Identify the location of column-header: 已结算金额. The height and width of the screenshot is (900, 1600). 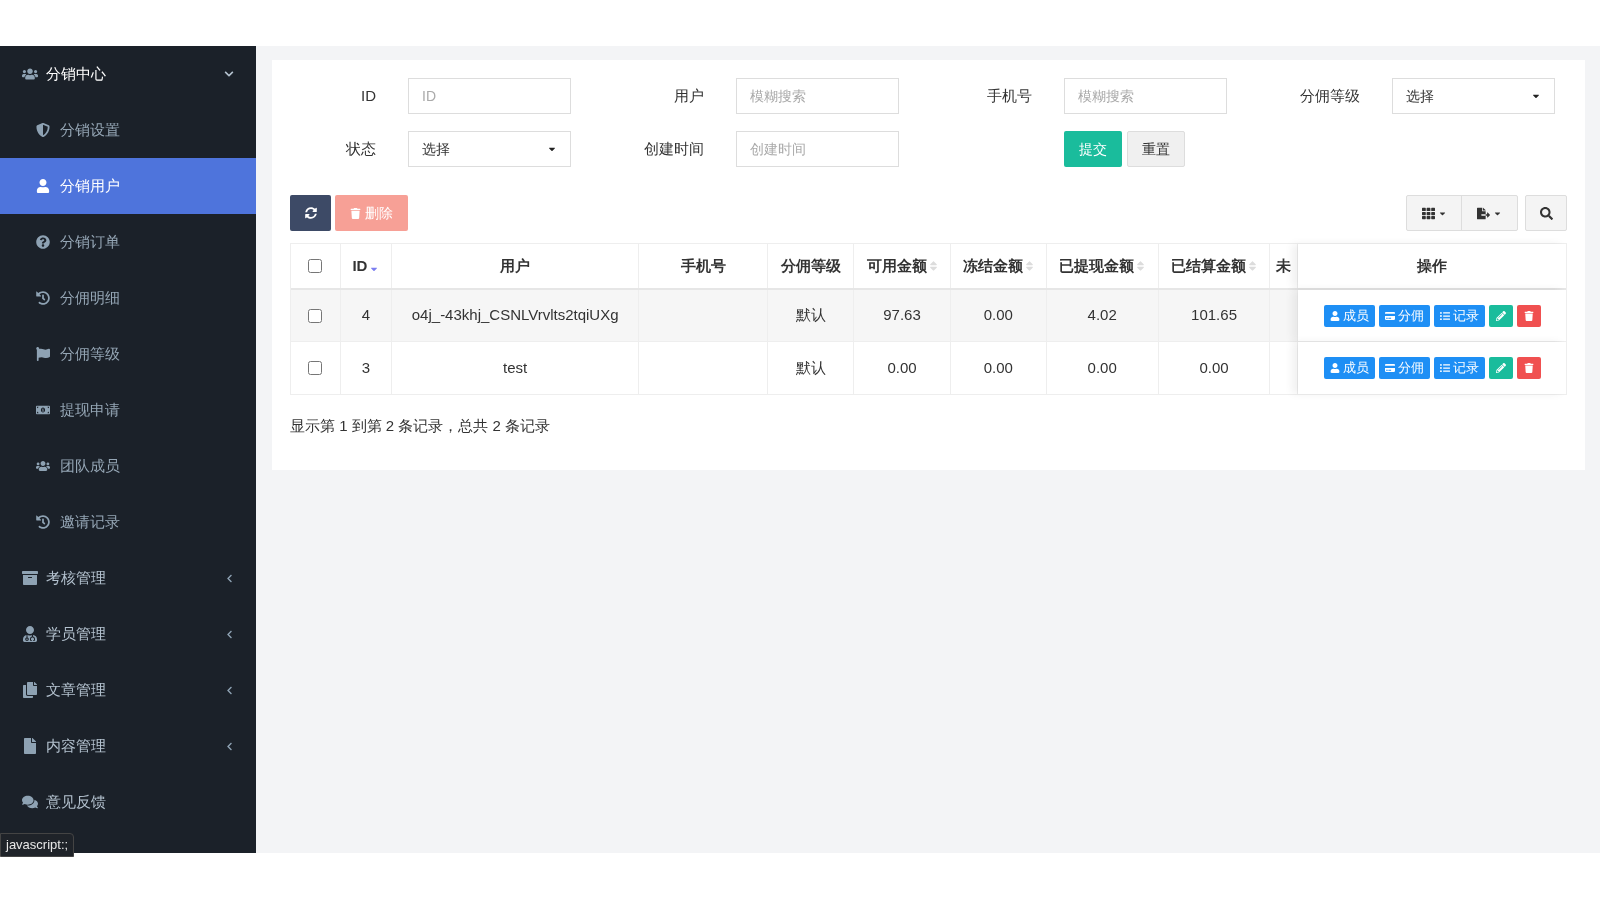
(1209, 265).